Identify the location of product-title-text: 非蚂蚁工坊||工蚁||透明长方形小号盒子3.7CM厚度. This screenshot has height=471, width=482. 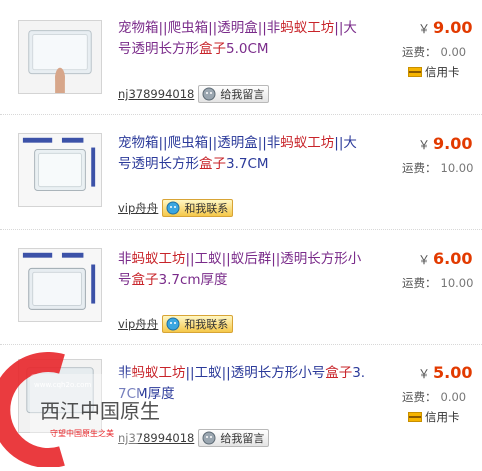
(241, 383).